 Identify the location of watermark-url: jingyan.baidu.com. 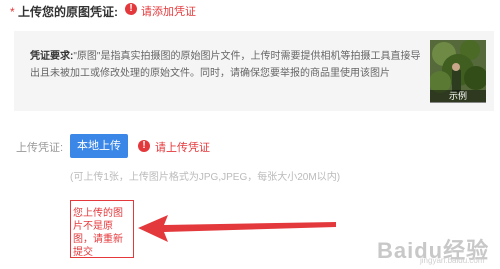
(452, 260).